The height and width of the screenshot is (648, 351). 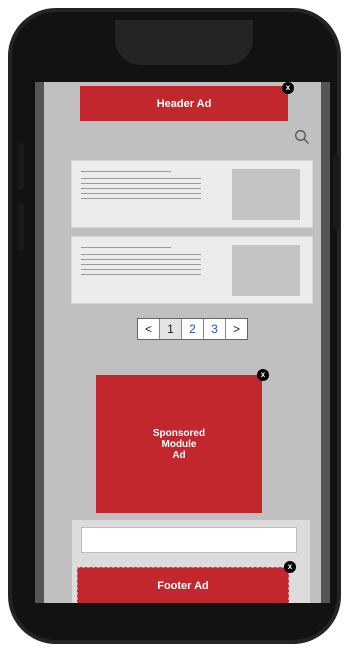 I want to click on pagination-page-1: 1, so click(x=171, y=329).